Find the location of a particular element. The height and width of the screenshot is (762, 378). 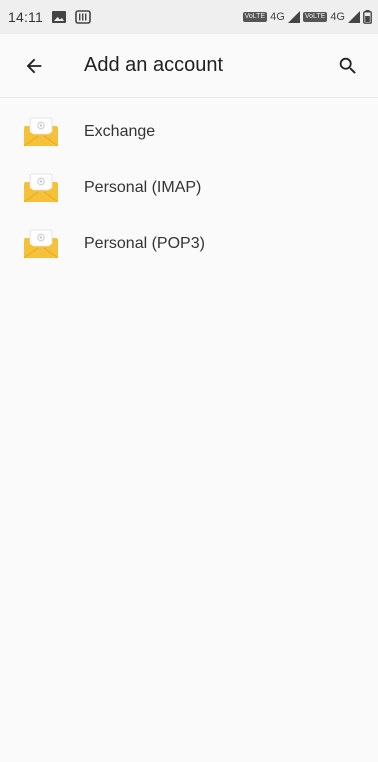

account-label: Exchange is located at coordinates (120, 131).